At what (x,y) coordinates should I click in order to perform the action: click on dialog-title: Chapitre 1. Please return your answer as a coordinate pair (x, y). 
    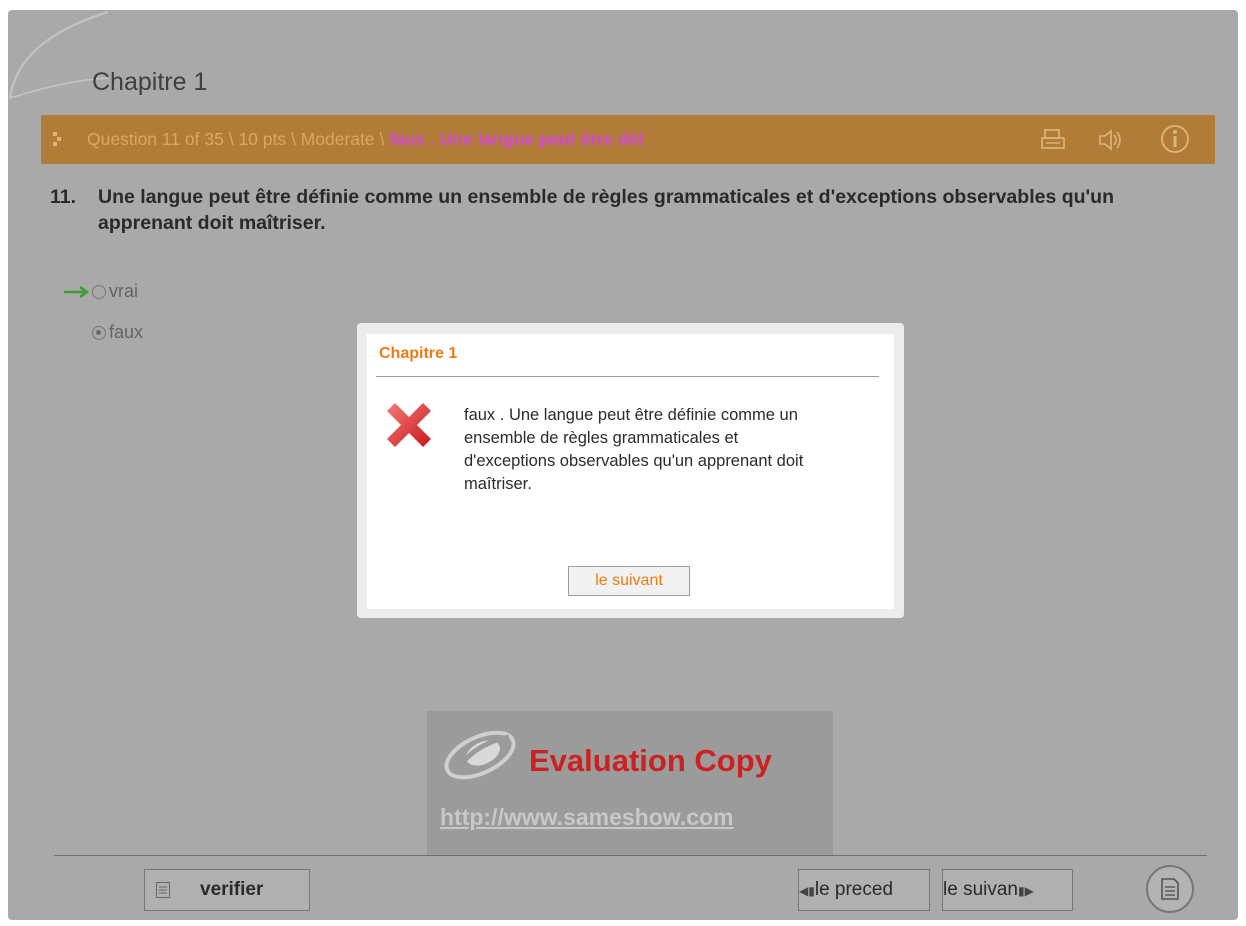
    Looking at the image, I should click on (418, 353).